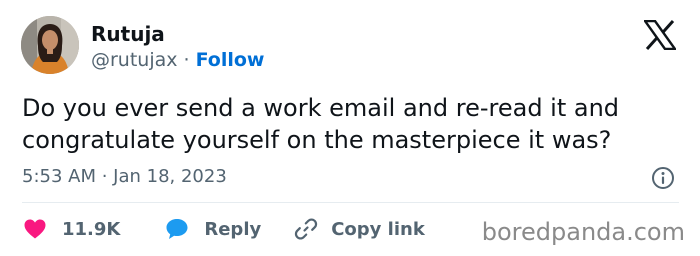 This screenshot has height=256, width=700. Describe the element at coordinates (177, 229) in the screenshot. I see `speech-bubble-icon` at that location.